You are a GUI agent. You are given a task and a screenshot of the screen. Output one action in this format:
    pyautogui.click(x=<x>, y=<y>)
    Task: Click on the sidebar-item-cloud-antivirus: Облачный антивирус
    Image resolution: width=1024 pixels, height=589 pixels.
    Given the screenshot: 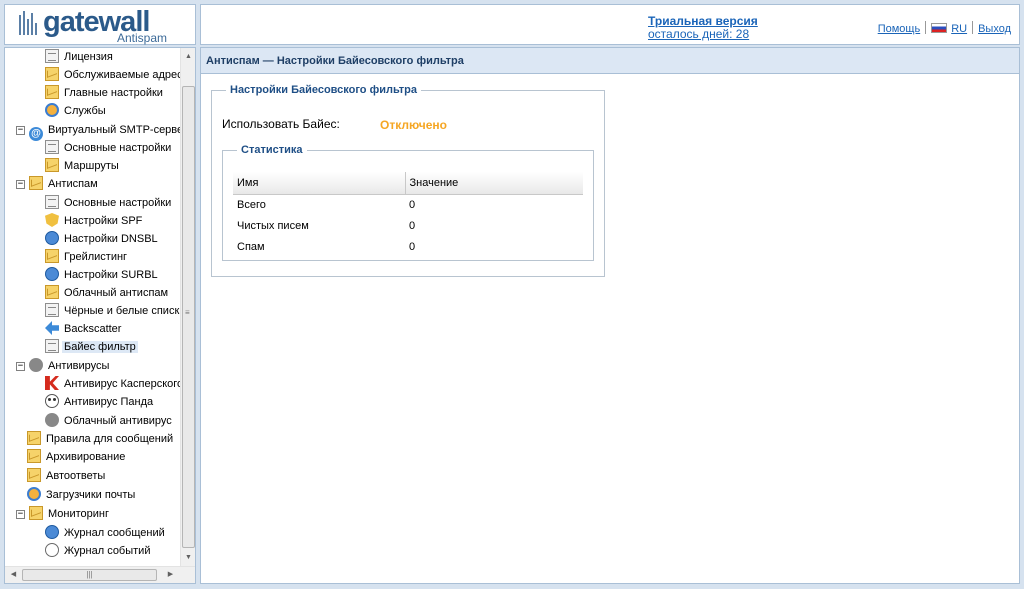 What is the action you would take?
    pyautogui.click(x=109, y=421)
    